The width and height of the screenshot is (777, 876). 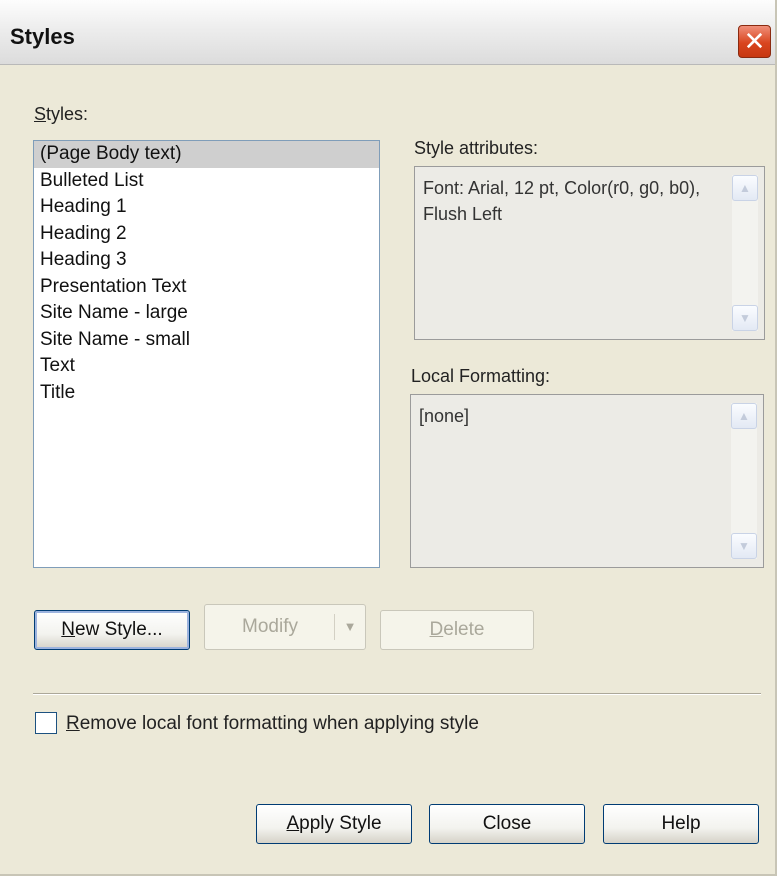 What do you see at coordinates (206, 181) in the screenshot?
I see `list-item: Bulleted List` at bounding box center [206, 181].